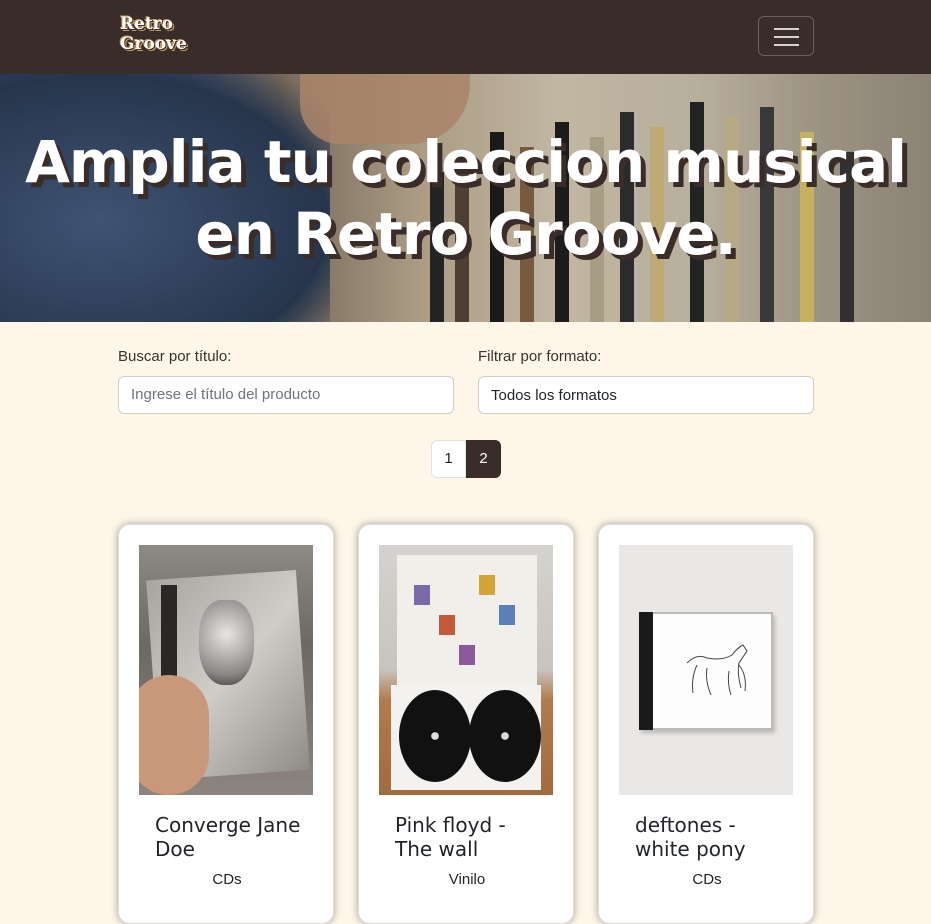  What do you see at coordinates (646, 395) in the screenshot?
I see `format-select: Todos los formatos` at bounding box center [646, 395].